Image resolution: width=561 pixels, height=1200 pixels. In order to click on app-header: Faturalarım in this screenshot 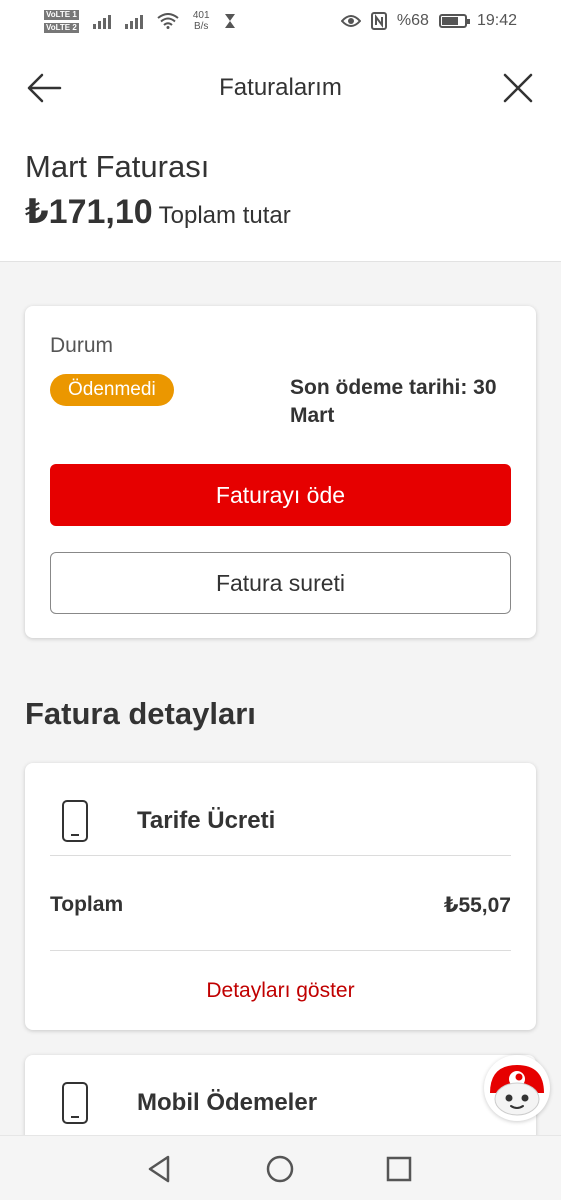, I will do `click(280, 87)`.